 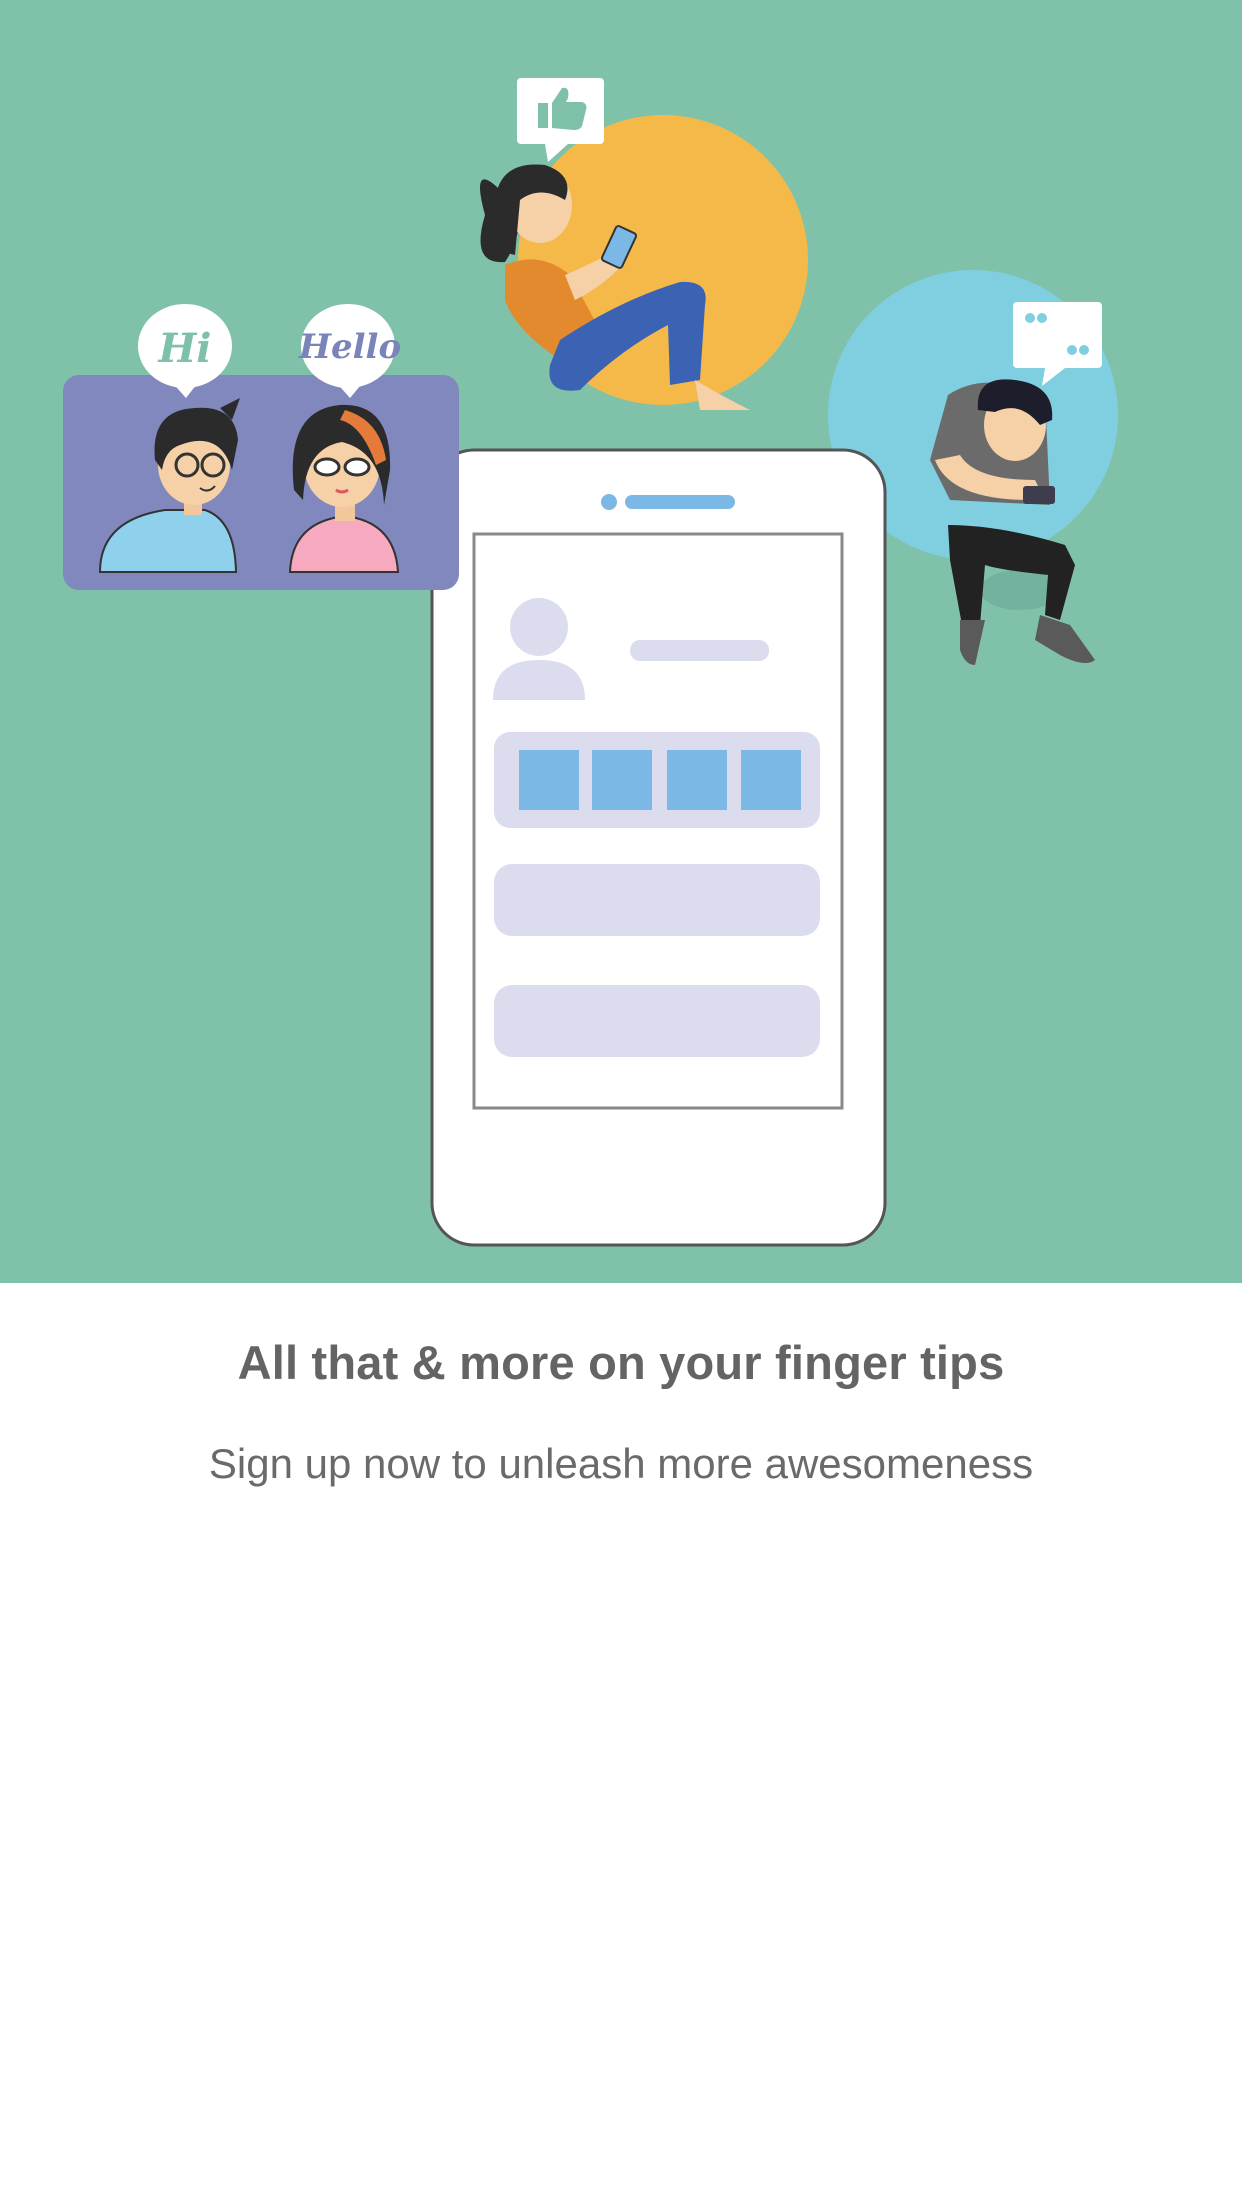 What do you see at coordinates (261, 482) in the screenshot?
I see `chat-card` at bounding box center [261, 482].